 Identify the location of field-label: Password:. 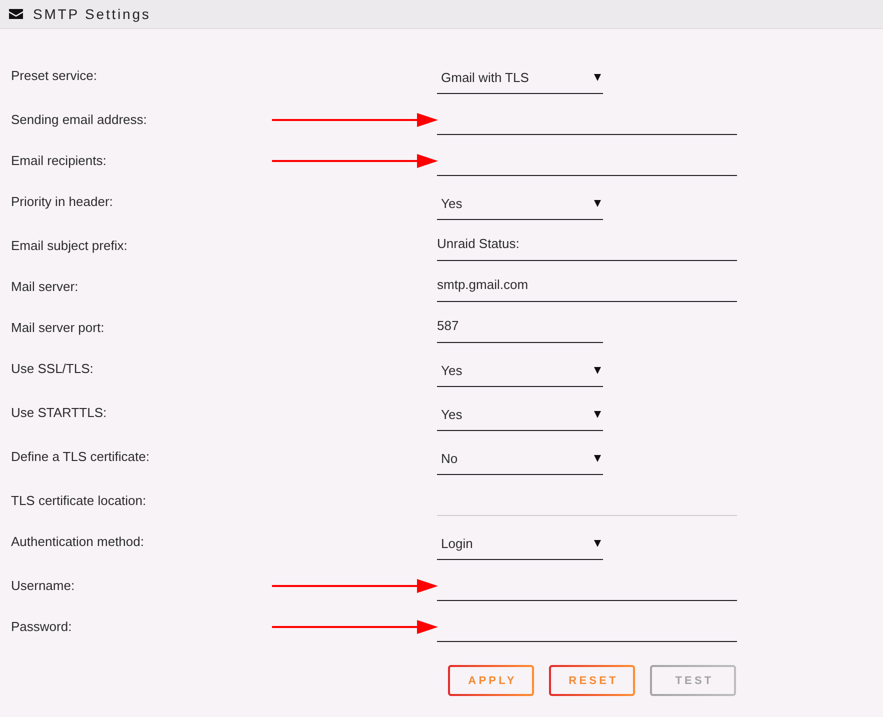
(41, 627).